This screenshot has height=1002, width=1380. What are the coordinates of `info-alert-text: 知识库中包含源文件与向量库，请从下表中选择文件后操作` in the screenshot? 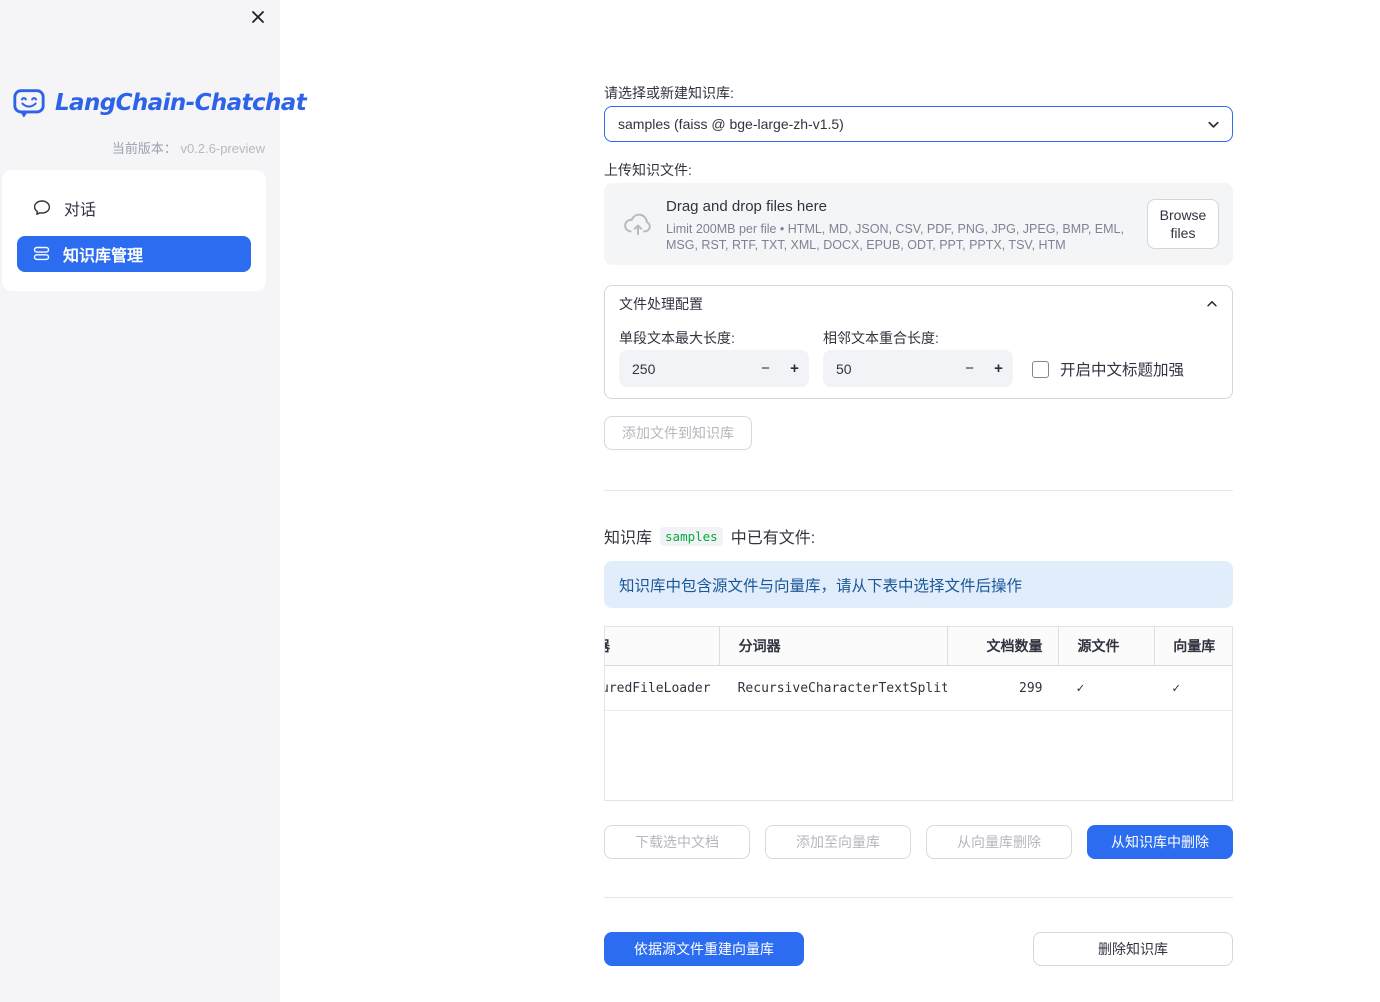 It's located at (821, 586).